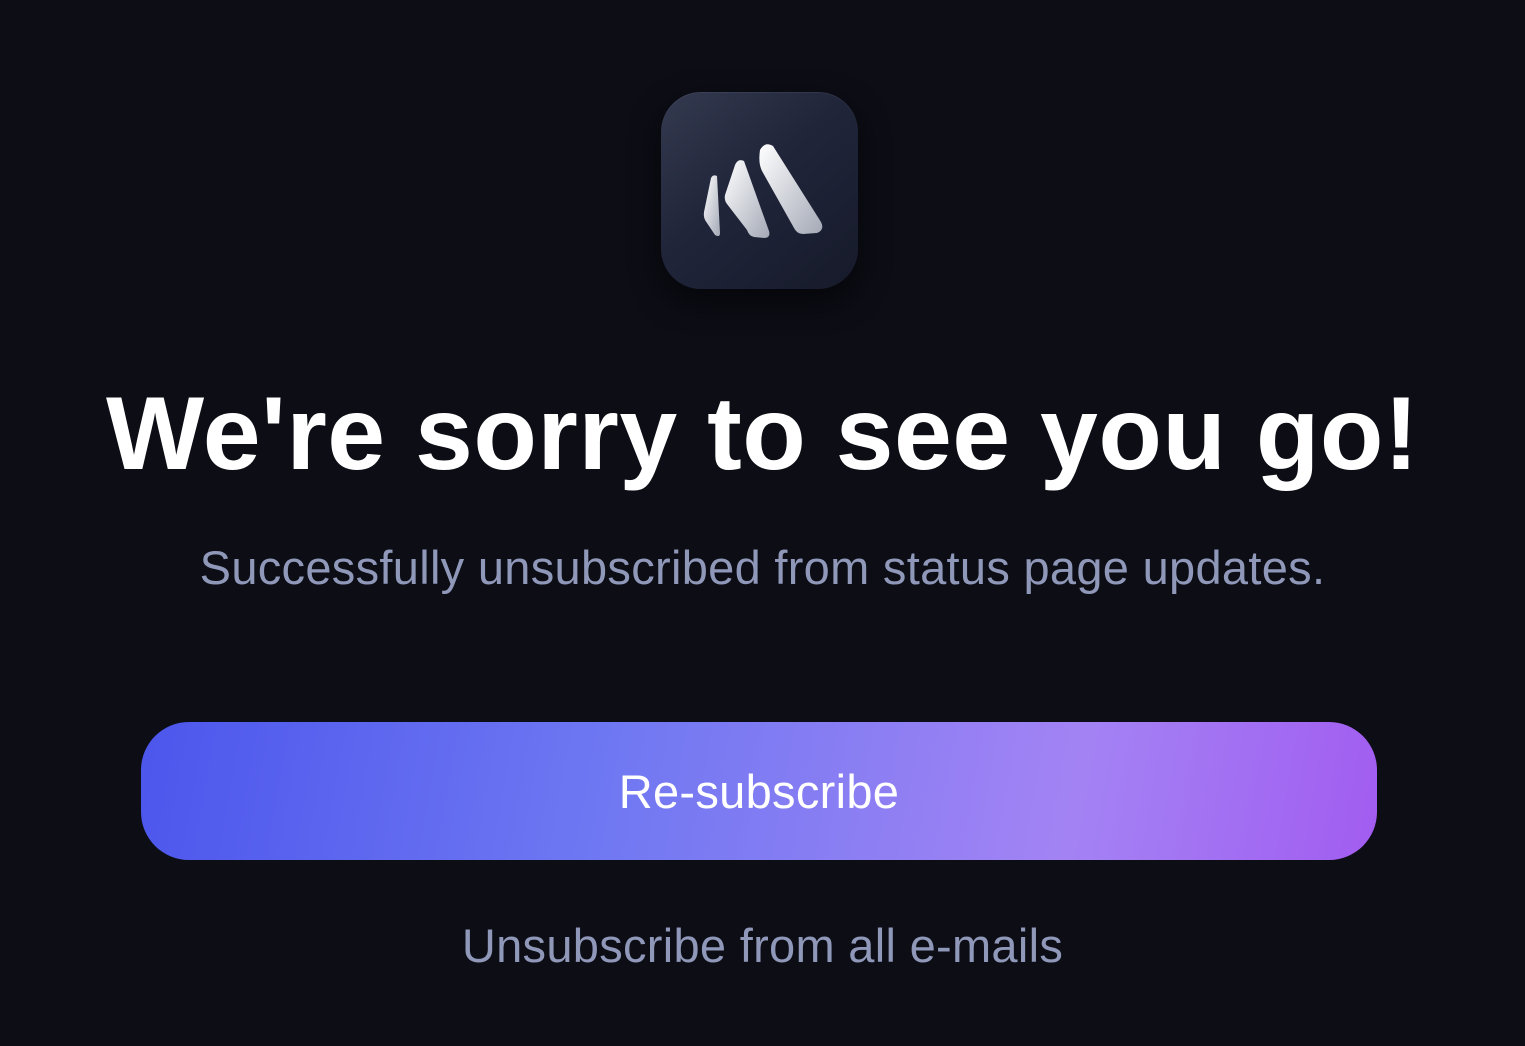  I want to click on resubscribe-button-label: Re-subscribe, so click(759, 791).